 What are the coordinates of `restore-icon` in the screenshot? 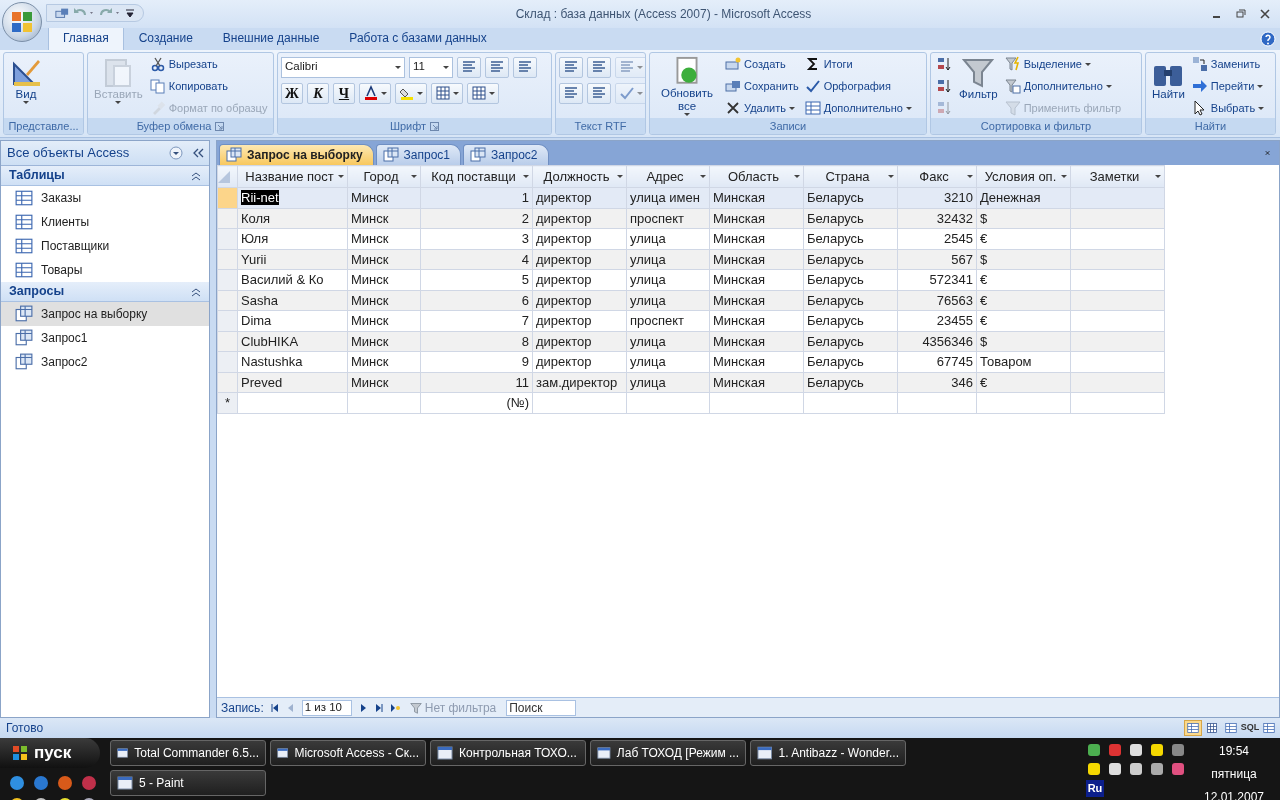 It's located at (1241, 14).